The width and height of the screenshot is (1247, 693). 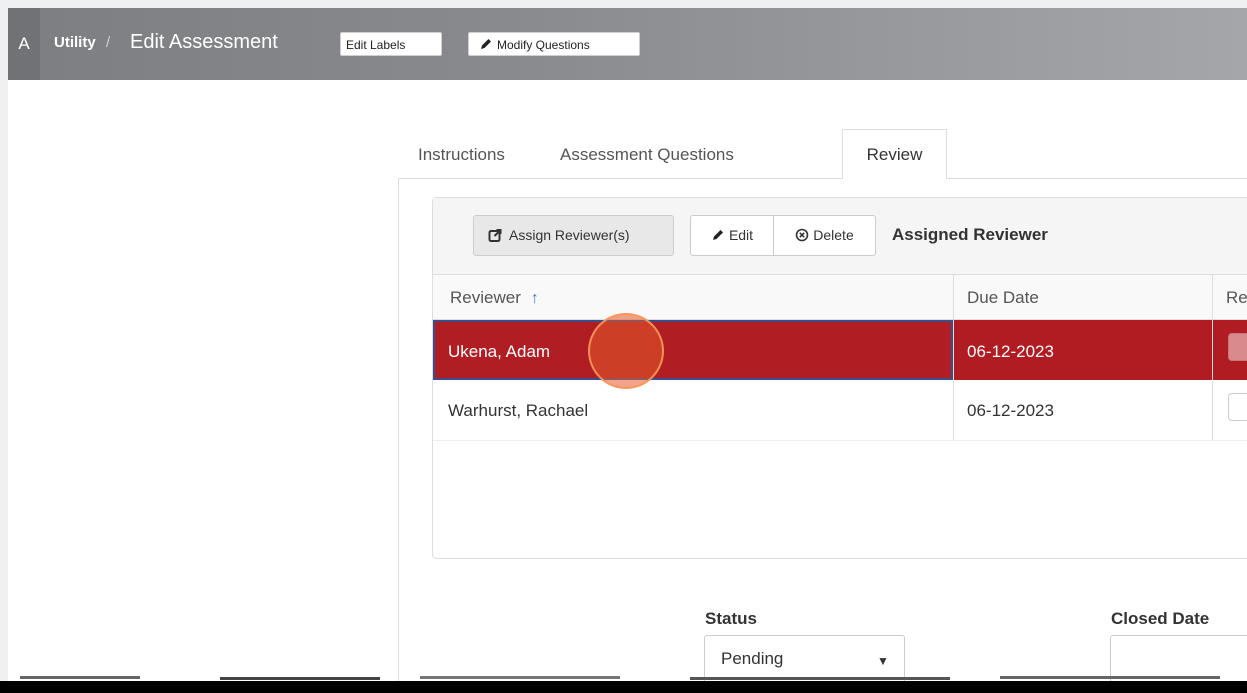 I want to click on status-label: Status, so click(x=731, y=618).